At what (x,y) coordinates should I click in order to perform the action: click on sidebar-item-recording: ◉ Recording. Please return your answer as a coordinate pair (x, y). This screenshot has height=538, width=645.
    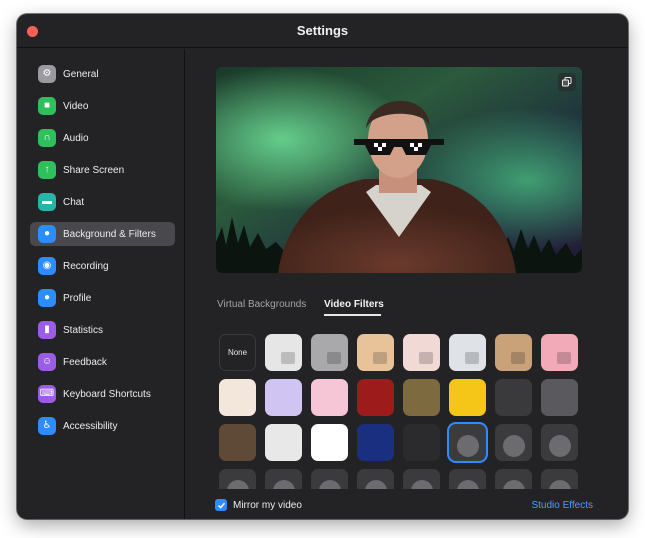
    Looking at the image, I should click on (102, 266).